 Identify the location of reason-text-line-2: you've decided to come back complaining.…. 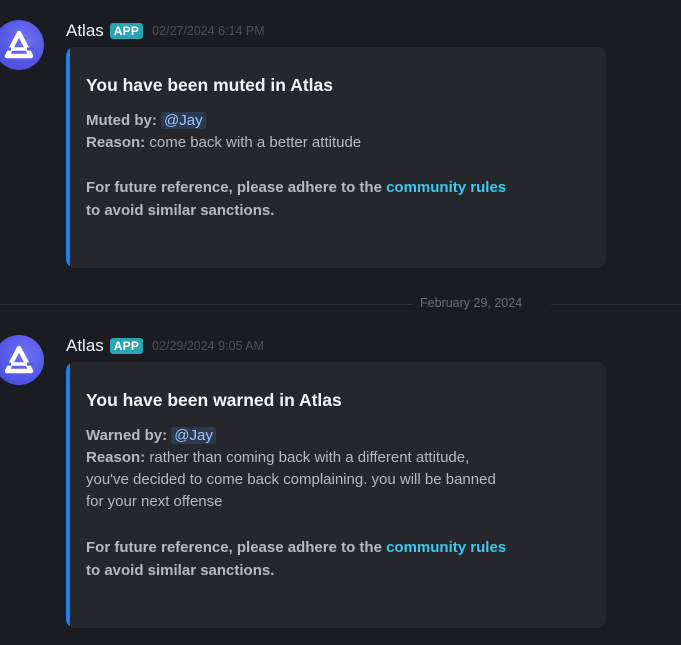
(291, 479).